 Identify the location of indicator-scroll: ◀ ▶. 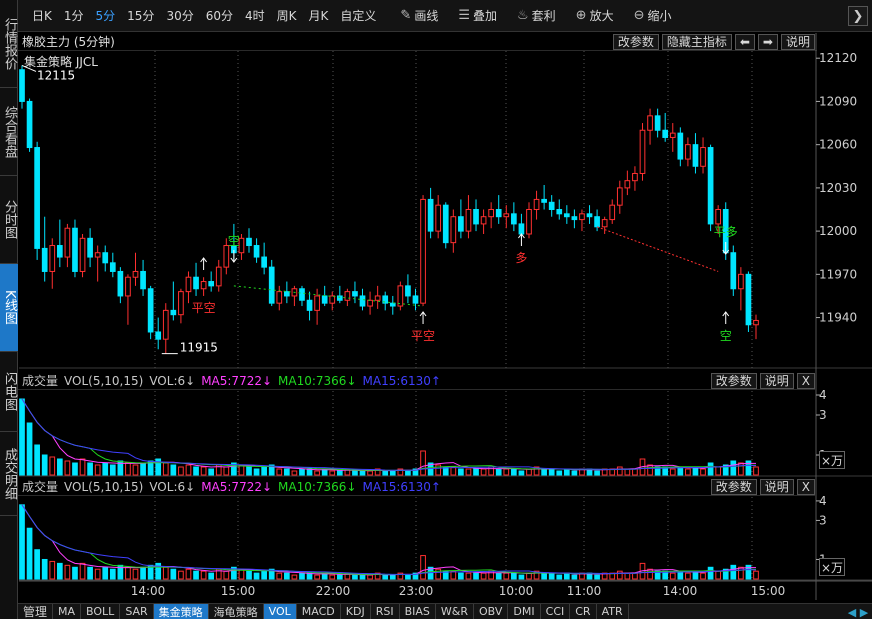
(858, 612).